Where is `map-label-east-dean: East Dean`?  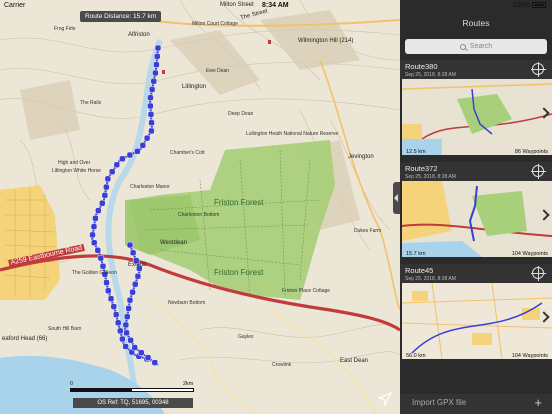 map-label-east-dean: East Dean is located at coordinates (354, 361).